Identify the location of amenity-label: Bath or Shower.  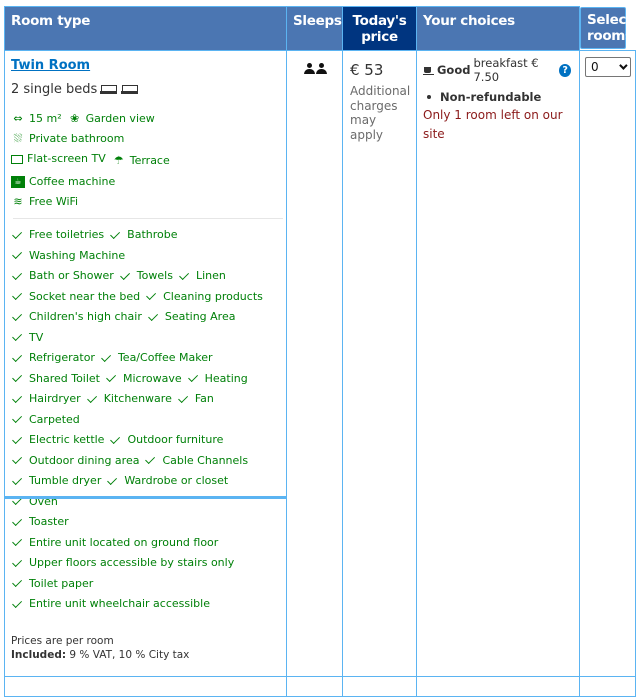
(71, 275).